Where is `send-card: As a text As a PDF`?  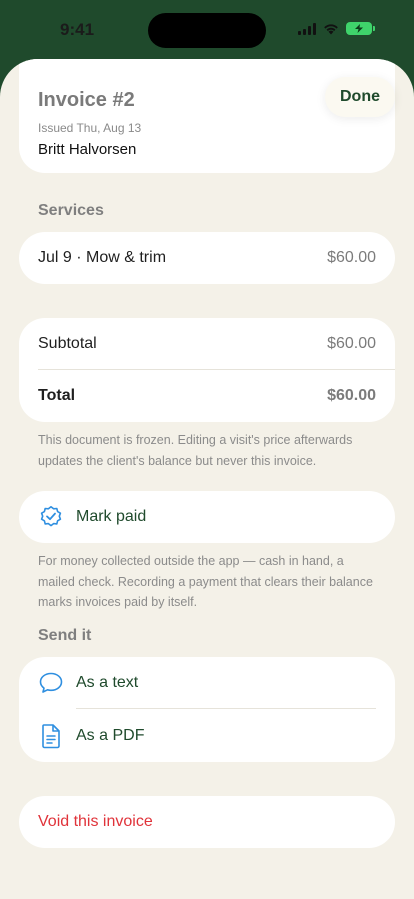
send-card: As a text As a PDF is located at coordinates (207, 709).